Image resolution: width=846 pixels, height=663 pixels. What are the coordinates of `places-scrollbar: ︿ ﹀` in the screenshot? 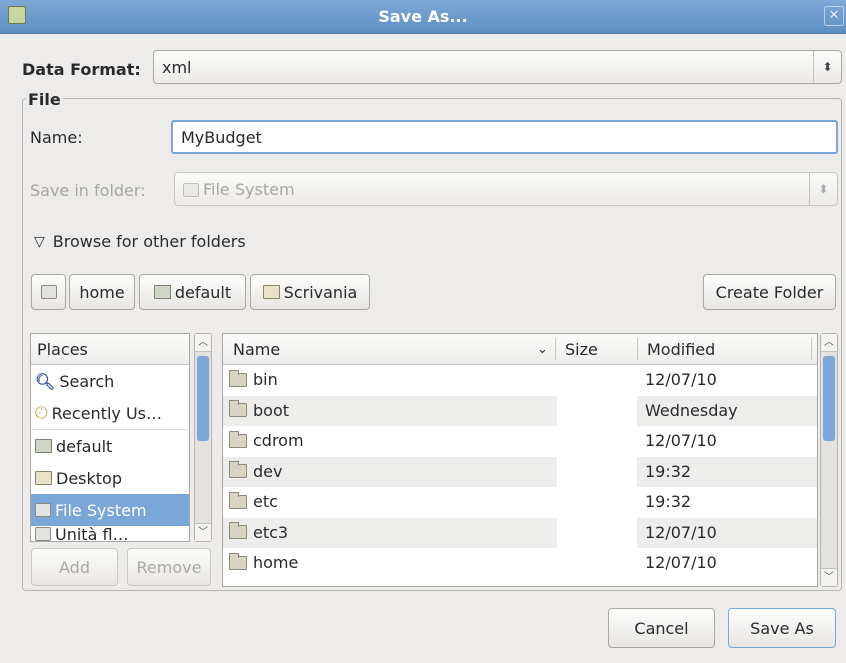 It's located at (203, 437).